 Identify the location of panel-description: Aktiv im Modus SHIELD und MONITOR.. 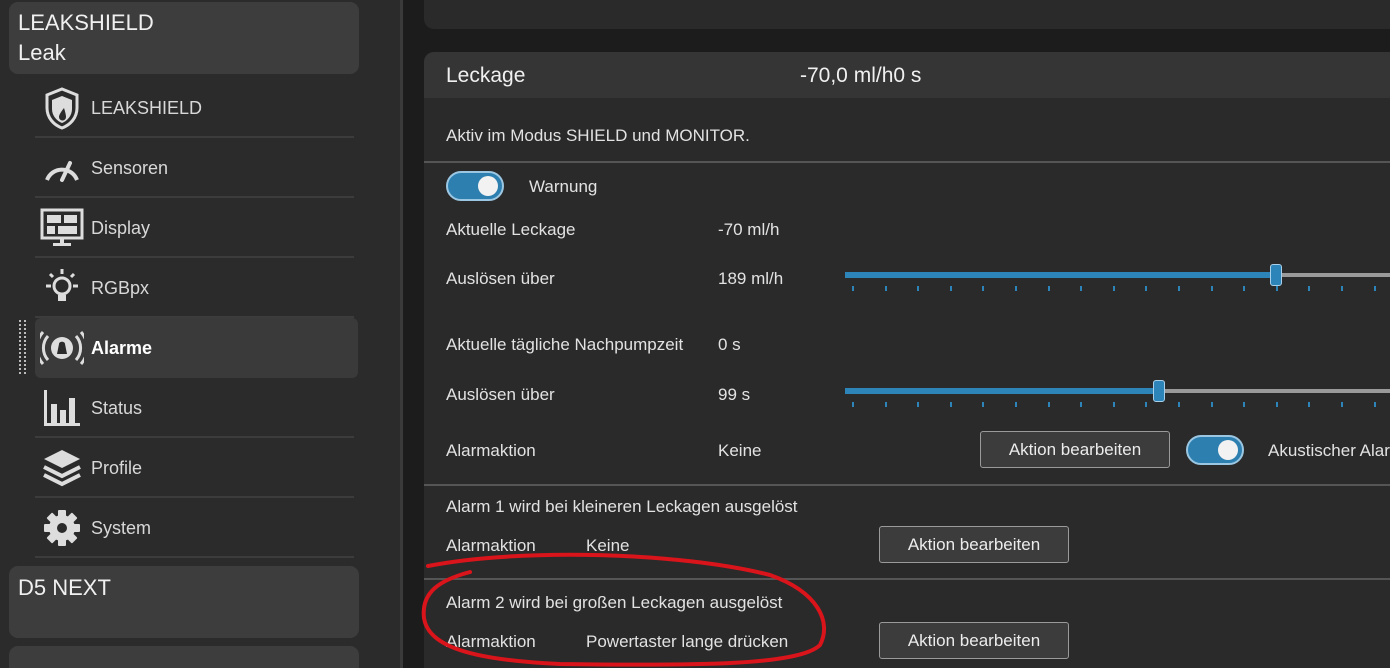
(598, 135).